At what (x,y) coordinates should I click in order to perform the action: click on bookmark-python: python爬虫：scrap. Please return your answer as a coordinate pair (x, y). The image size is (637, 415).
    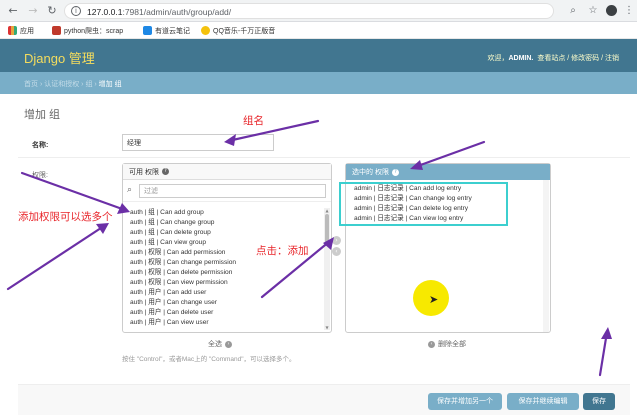
    Looking at the image, I should click on (87, 30).